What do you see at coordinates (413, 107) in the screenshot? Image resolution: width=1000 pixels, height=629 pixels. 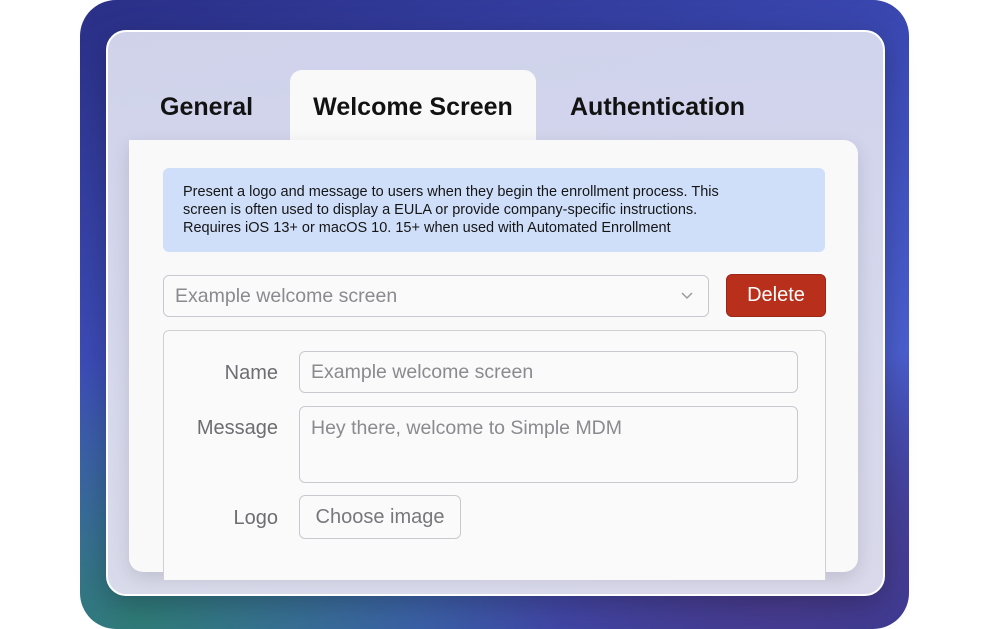 I see `tab-welcome-screen: Welcome Screen` at bounding box center [413, 107].